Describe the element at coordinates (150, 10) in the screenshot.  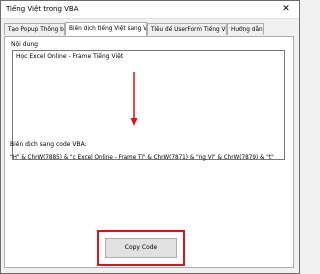
I see `title-bar: Tiếng Việt trong VBA ✕` at that location.